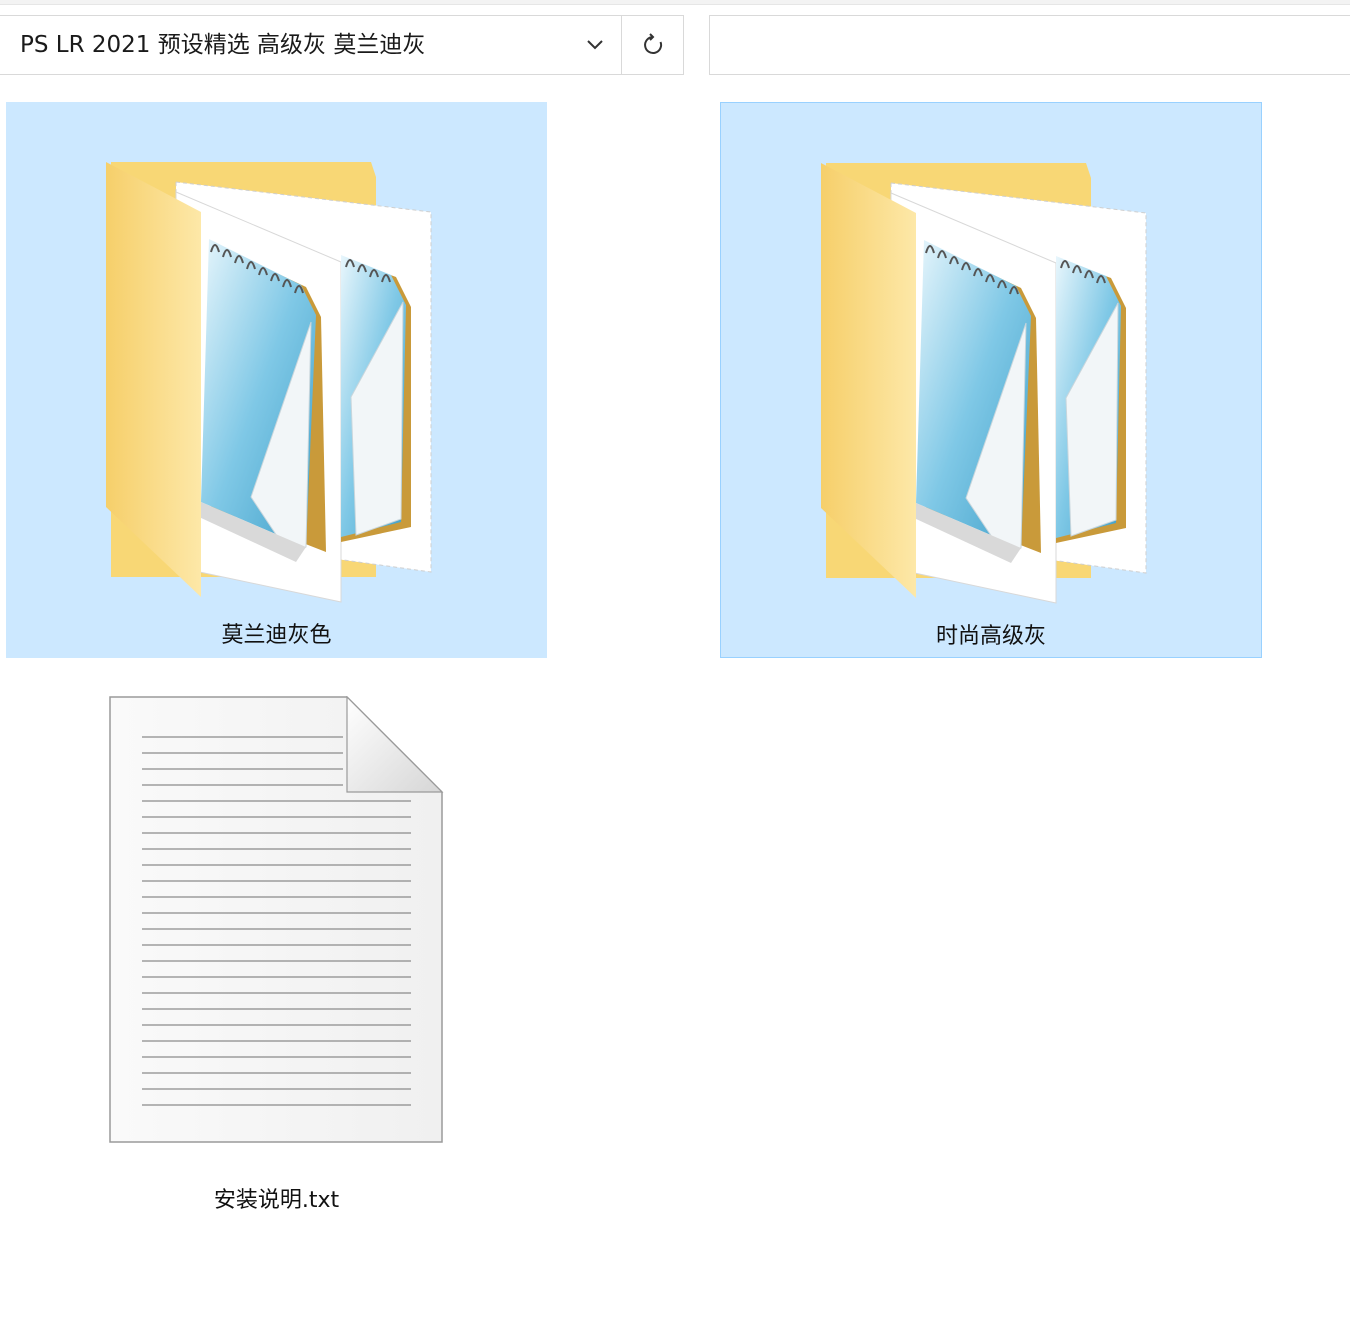 This screenshot has height=1342, width=1350. Describe the element at coordinates (990, 636) in the screenshot. I see `item-label: 时尚高级灰` at that location.